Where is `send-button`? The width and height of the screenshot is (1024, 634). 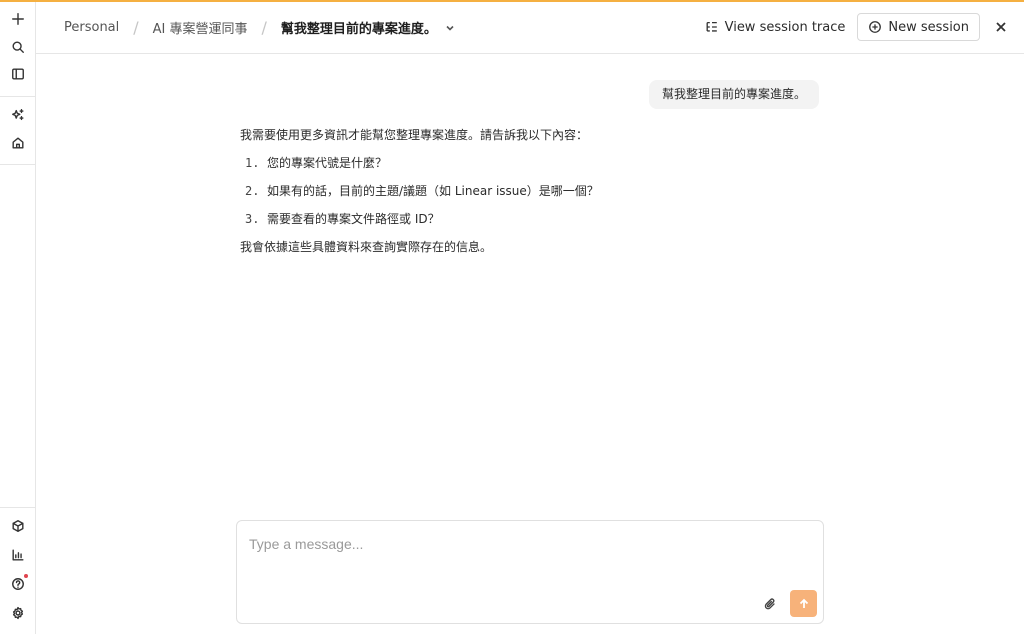
send-button is located at coordinates (803, 603).